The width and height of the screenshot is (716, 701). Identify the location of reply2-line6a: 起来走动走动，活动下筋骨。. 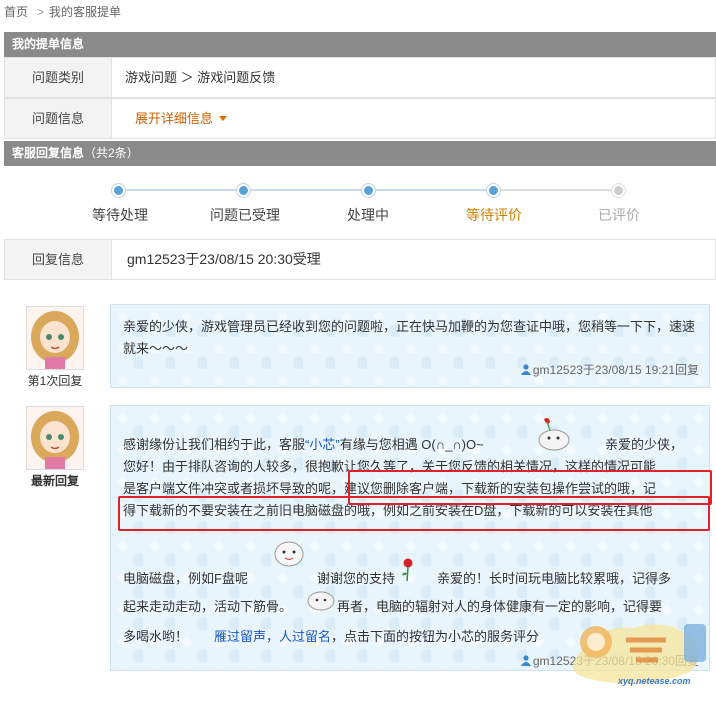
(208, 606).